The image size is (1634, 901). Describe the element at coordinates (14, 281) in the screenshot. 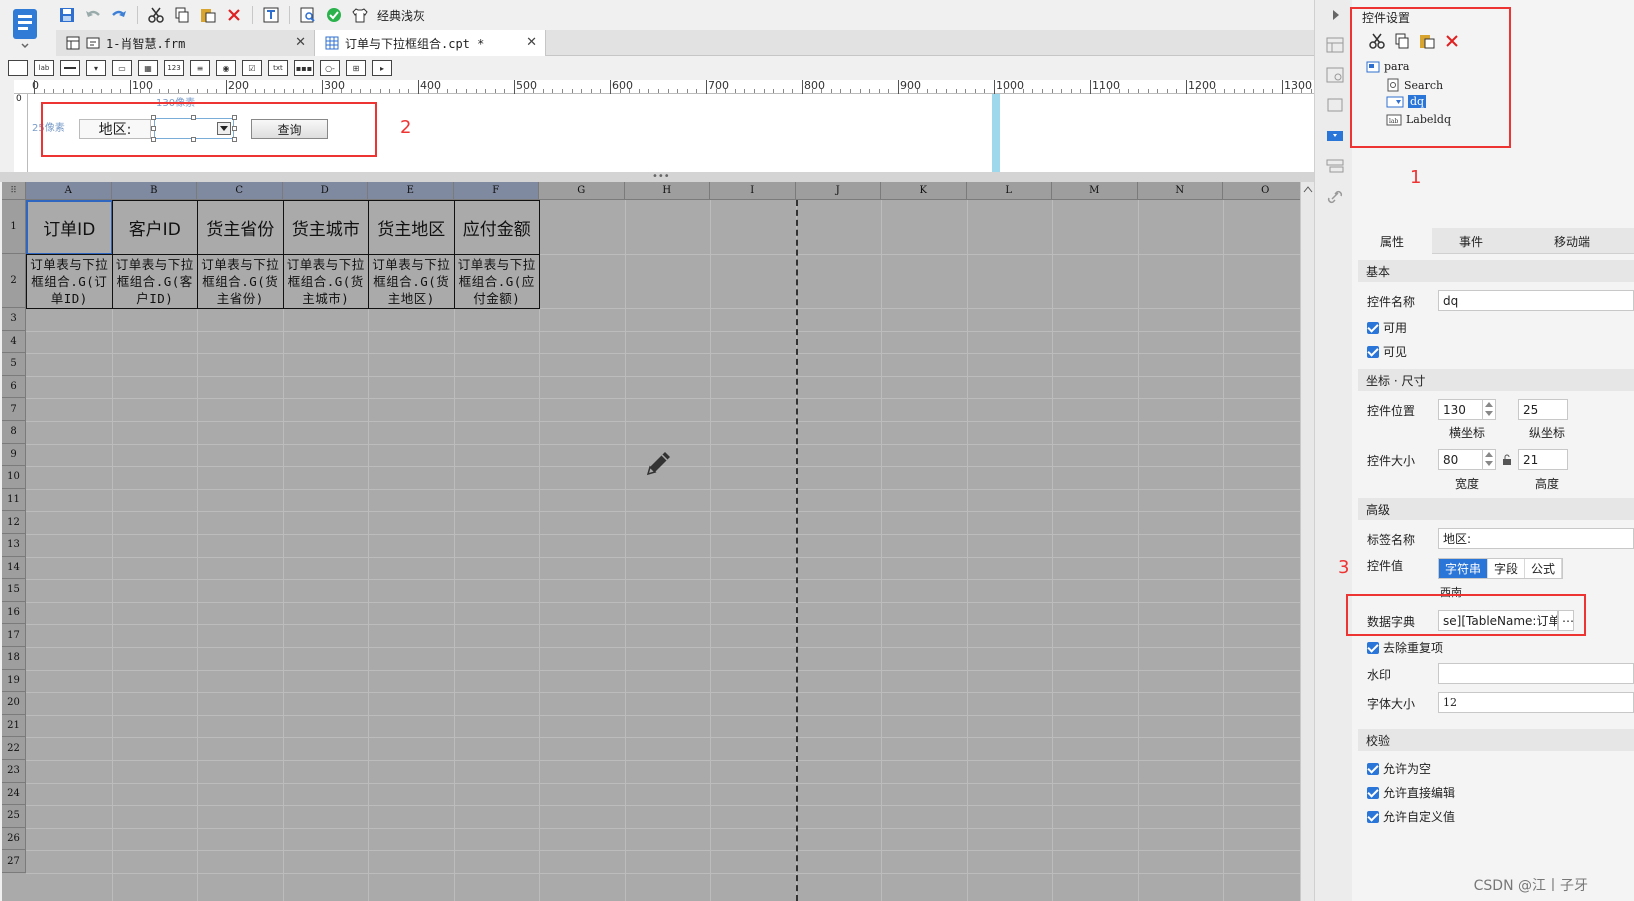

I see `row-header: 2` at that location.